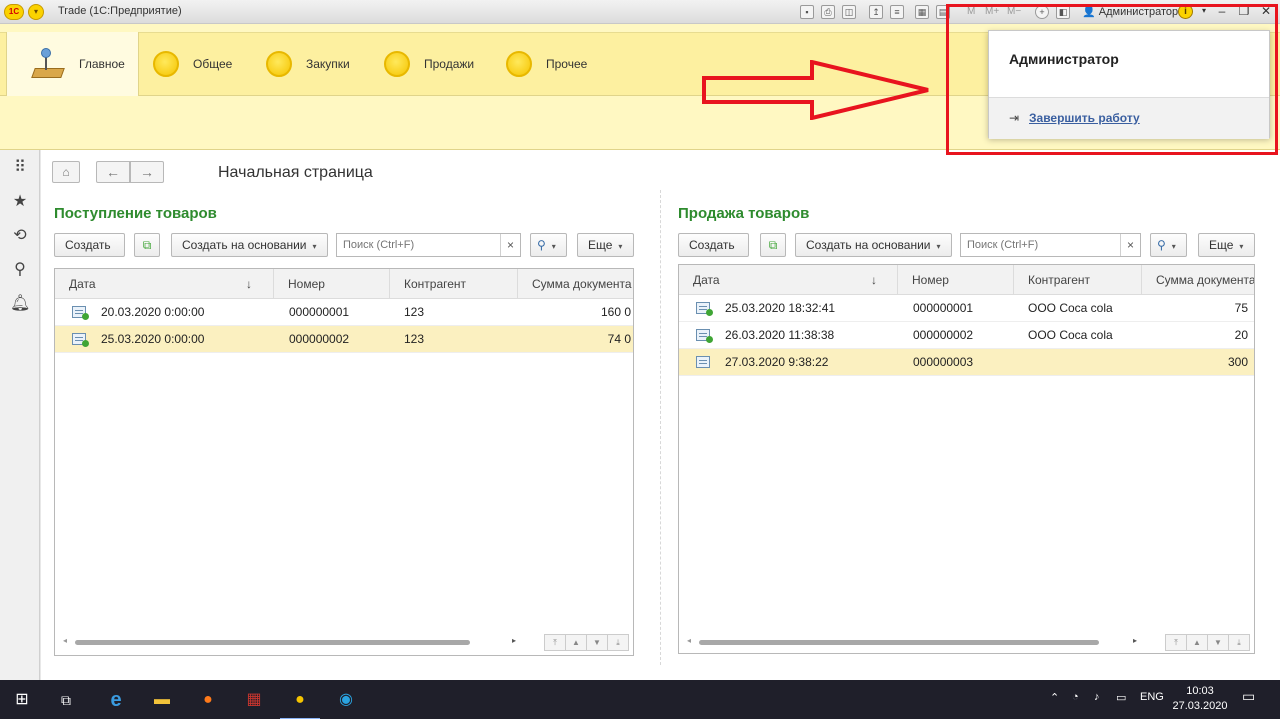 The height and width of the screenshot is (719, 1280). What do you see at coordinates (192, 64) in the screenshot?
I see `section-general: Общее` at bounding box center [192, 64].